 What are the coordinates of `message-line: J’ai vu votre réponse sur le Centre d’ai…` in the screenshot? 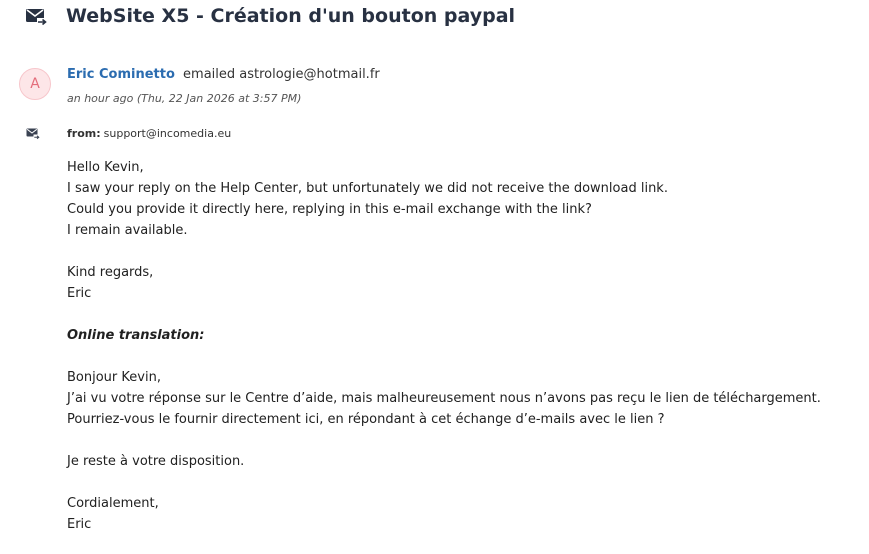 It's located at (444, 398).